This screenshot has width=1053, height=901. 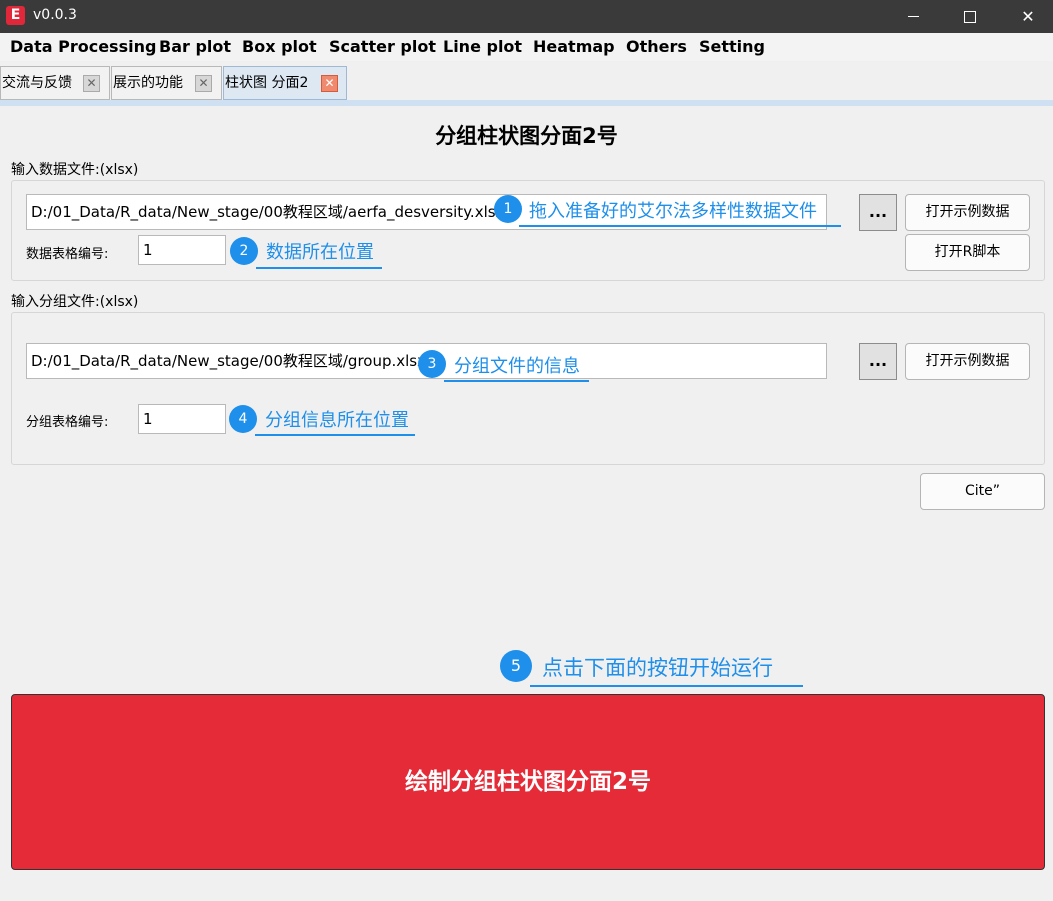 I want to click on group-file-section-label: 输入分组文件:(xlsx), so click(x=75, y=302).